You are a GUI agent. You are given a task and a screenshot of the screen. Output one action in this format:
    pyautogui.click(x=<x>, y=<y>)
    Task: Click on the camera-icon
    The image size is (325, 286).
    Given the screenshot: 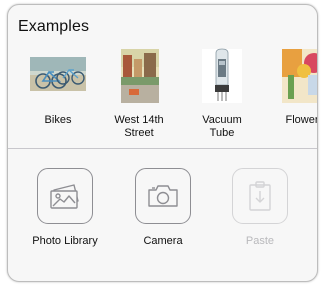 What is the action you would take?
    pyautogui.click(x=163, y=196)
    